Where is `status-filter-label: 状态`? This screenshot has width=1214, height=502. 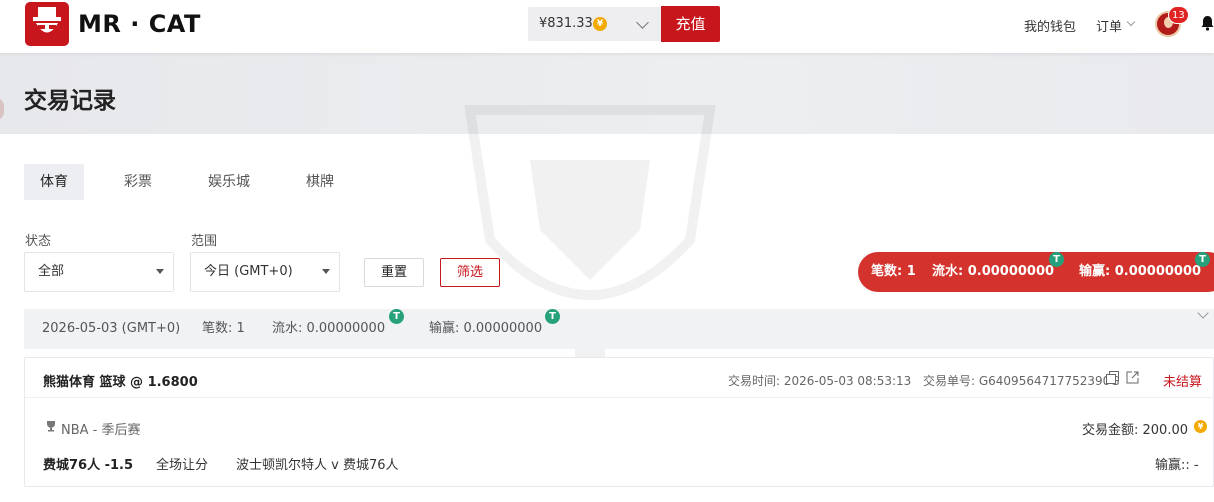 status-filter-label: 状态 is located at coordinates (38, 241).